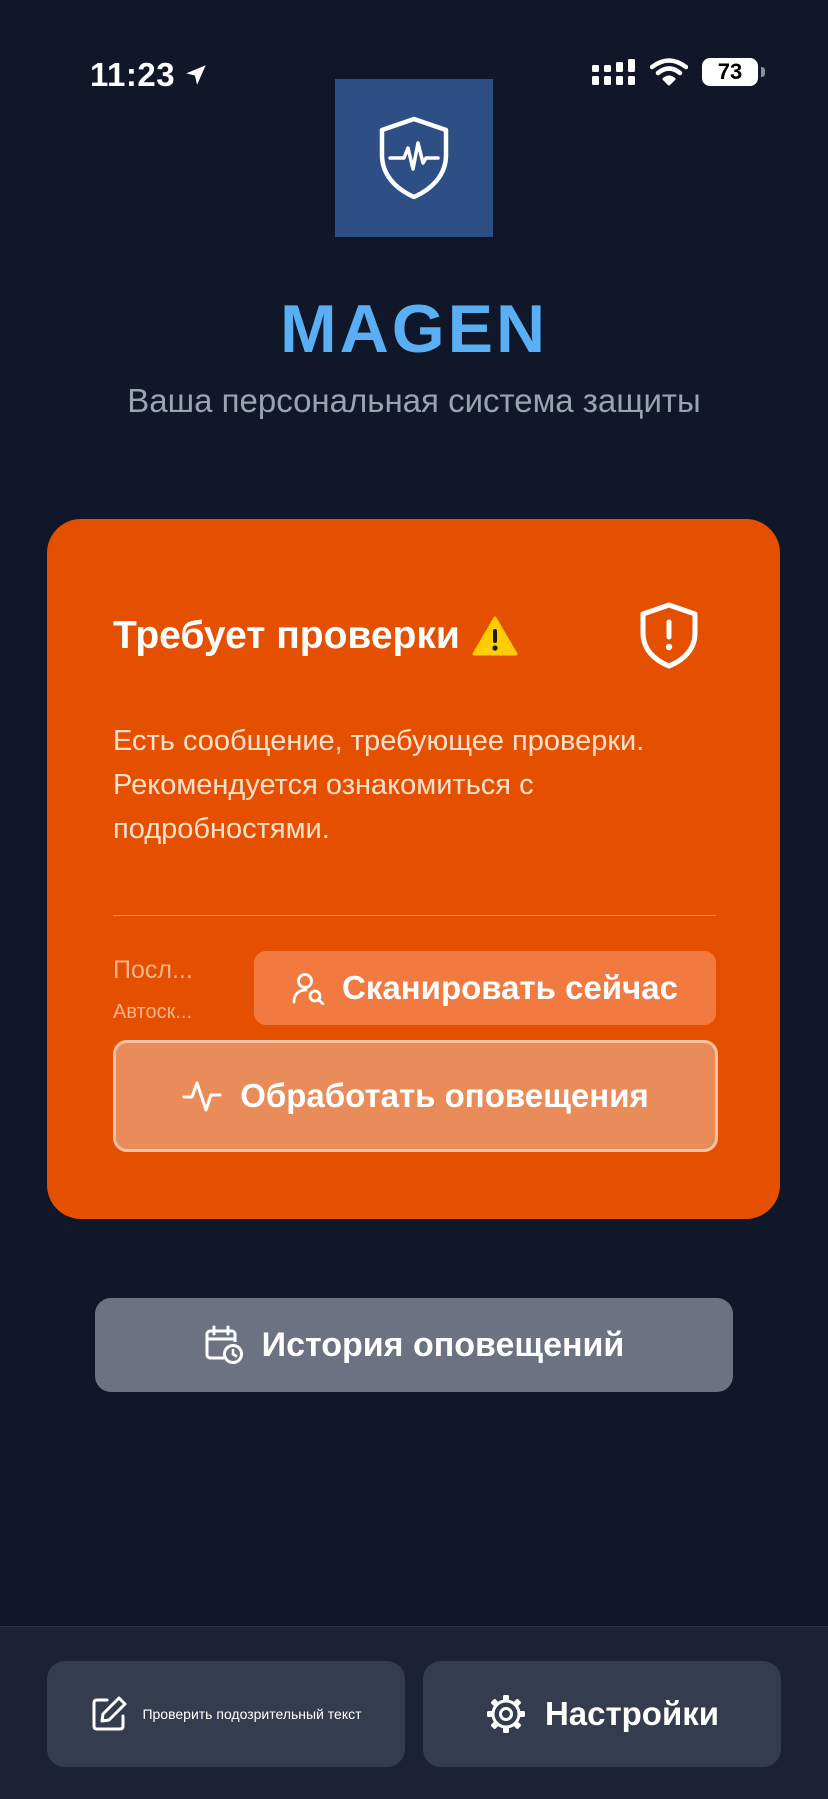 The image size is (828, 1799). I want to click on bottom-action-bar: Проверить подозрительный текст Настройки, so click(414, 1712).